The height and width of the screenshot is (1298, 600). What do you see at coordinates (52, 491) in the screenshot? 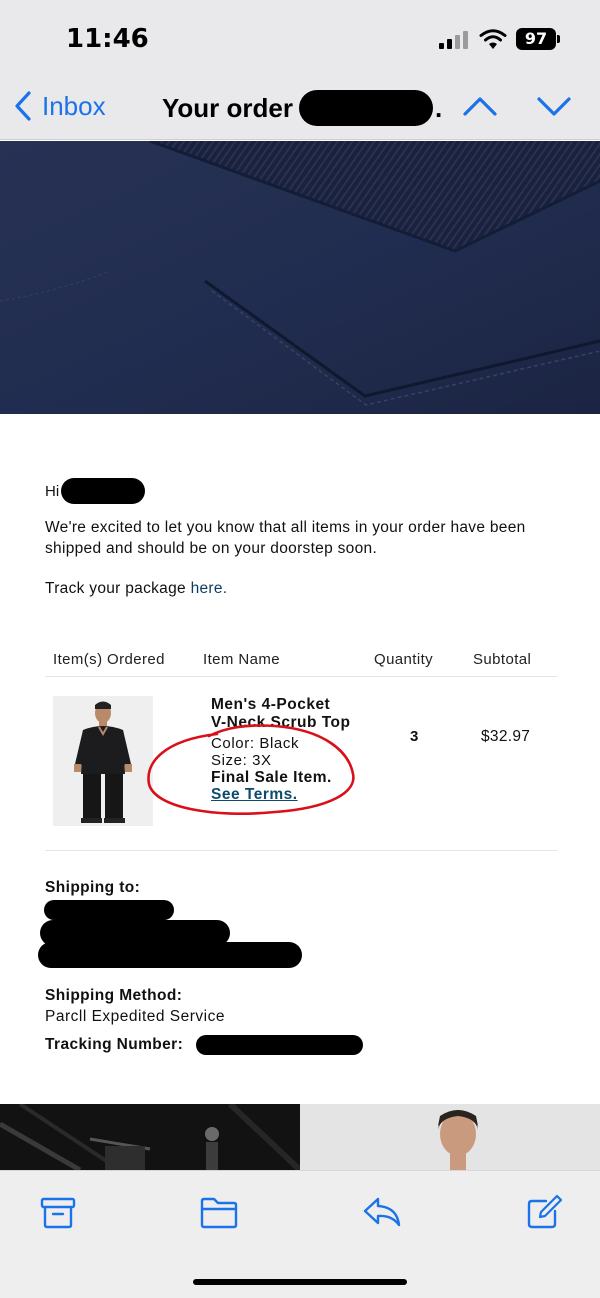
I see `greeting-text: Hi` at bounding box center [52, 491].